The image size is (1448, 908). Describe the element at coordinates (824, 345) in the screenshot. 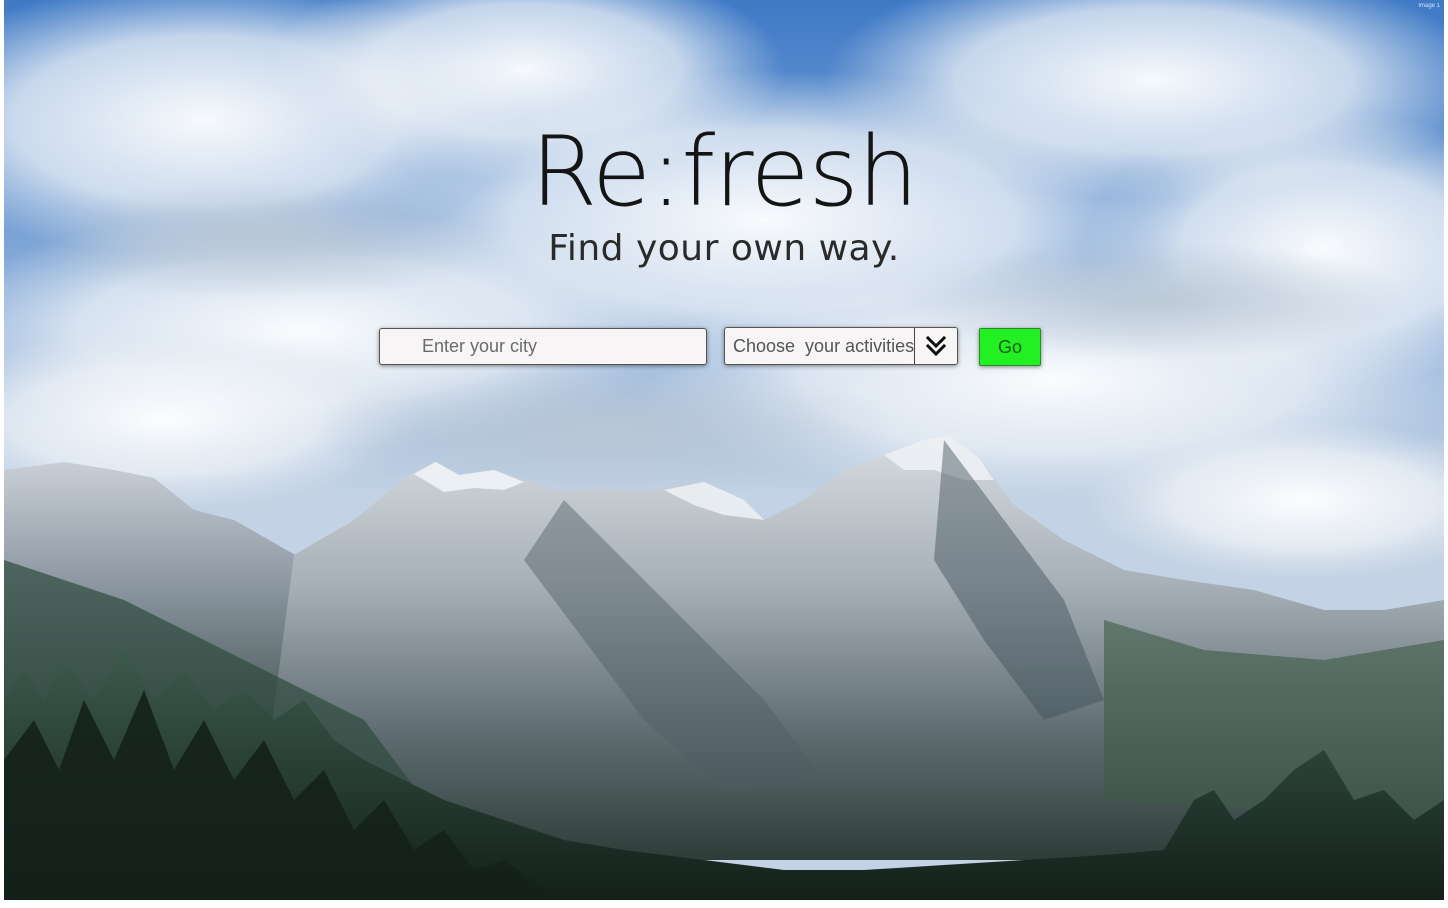

I see `activities-dropdown-label: Choose your activities` at that location.